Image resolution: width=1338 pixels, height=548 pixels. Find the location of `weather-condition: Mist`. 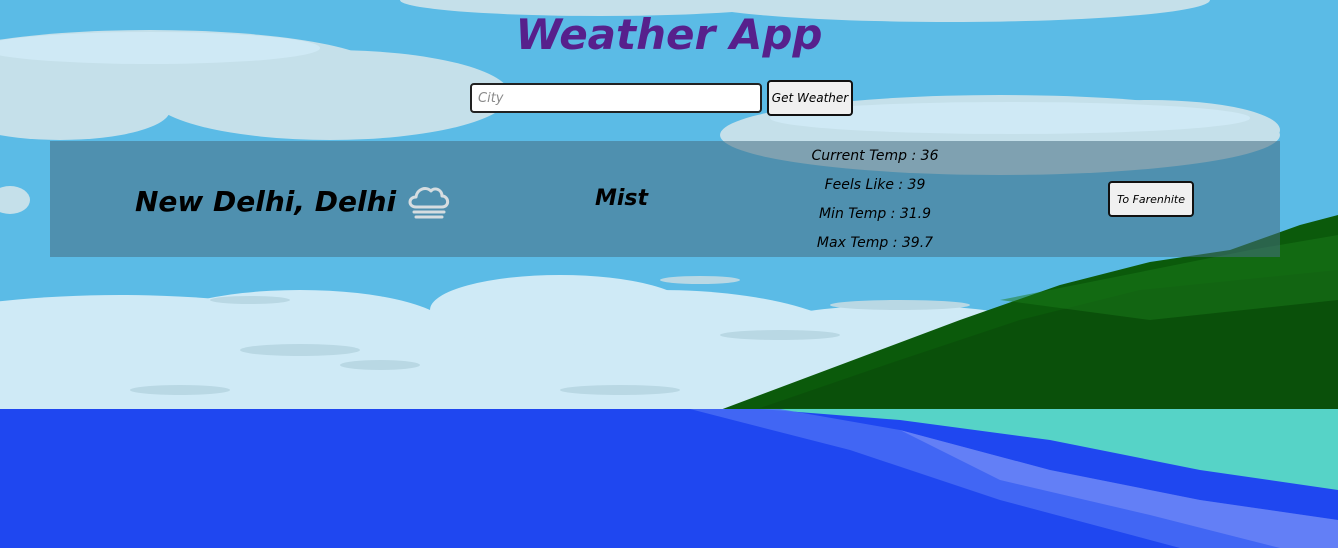

weather-condition: Mist is located at coordinates (622, 198).